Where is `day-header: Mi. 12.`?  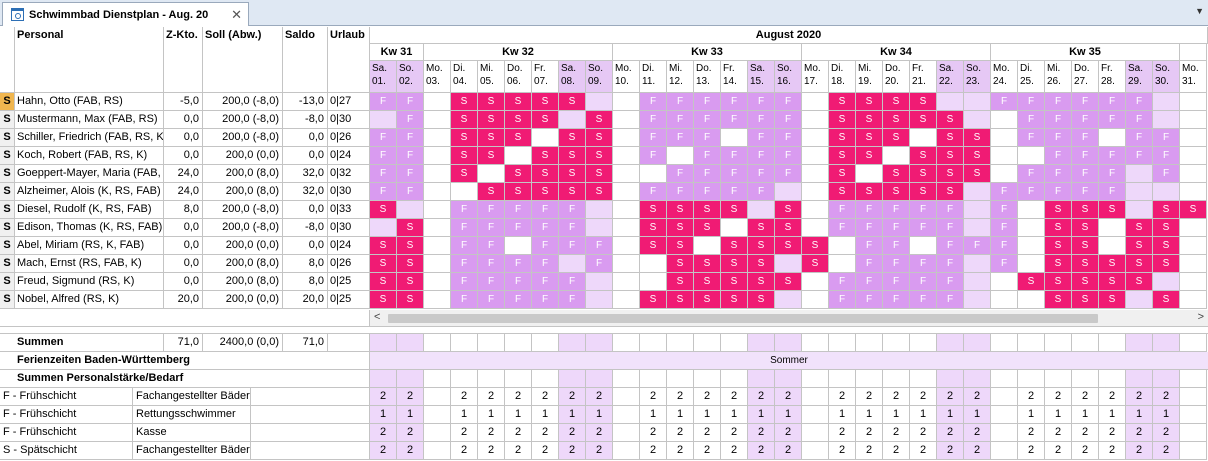
day-header: Mi. 12. is located at coordinates (680, 77).